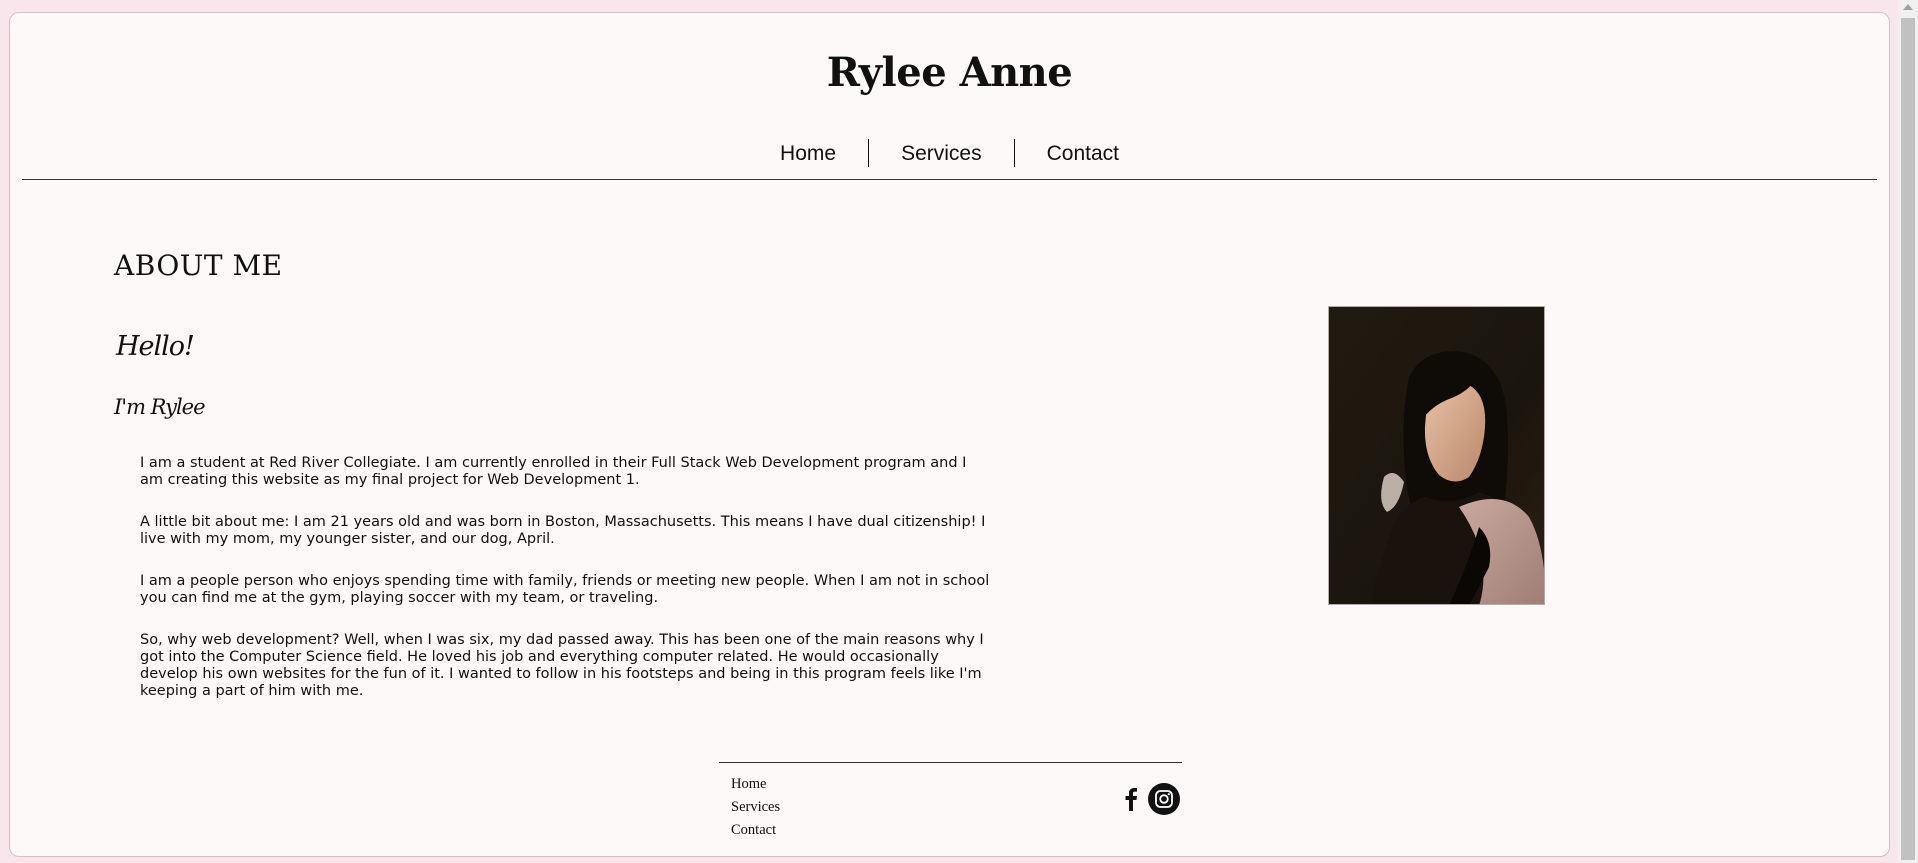 Image resolution: width=1918 pixels, height=863 pixels. Describe the element at coordinates (941, 153) in the screenshot. I see `nav-services: Services` at that location.